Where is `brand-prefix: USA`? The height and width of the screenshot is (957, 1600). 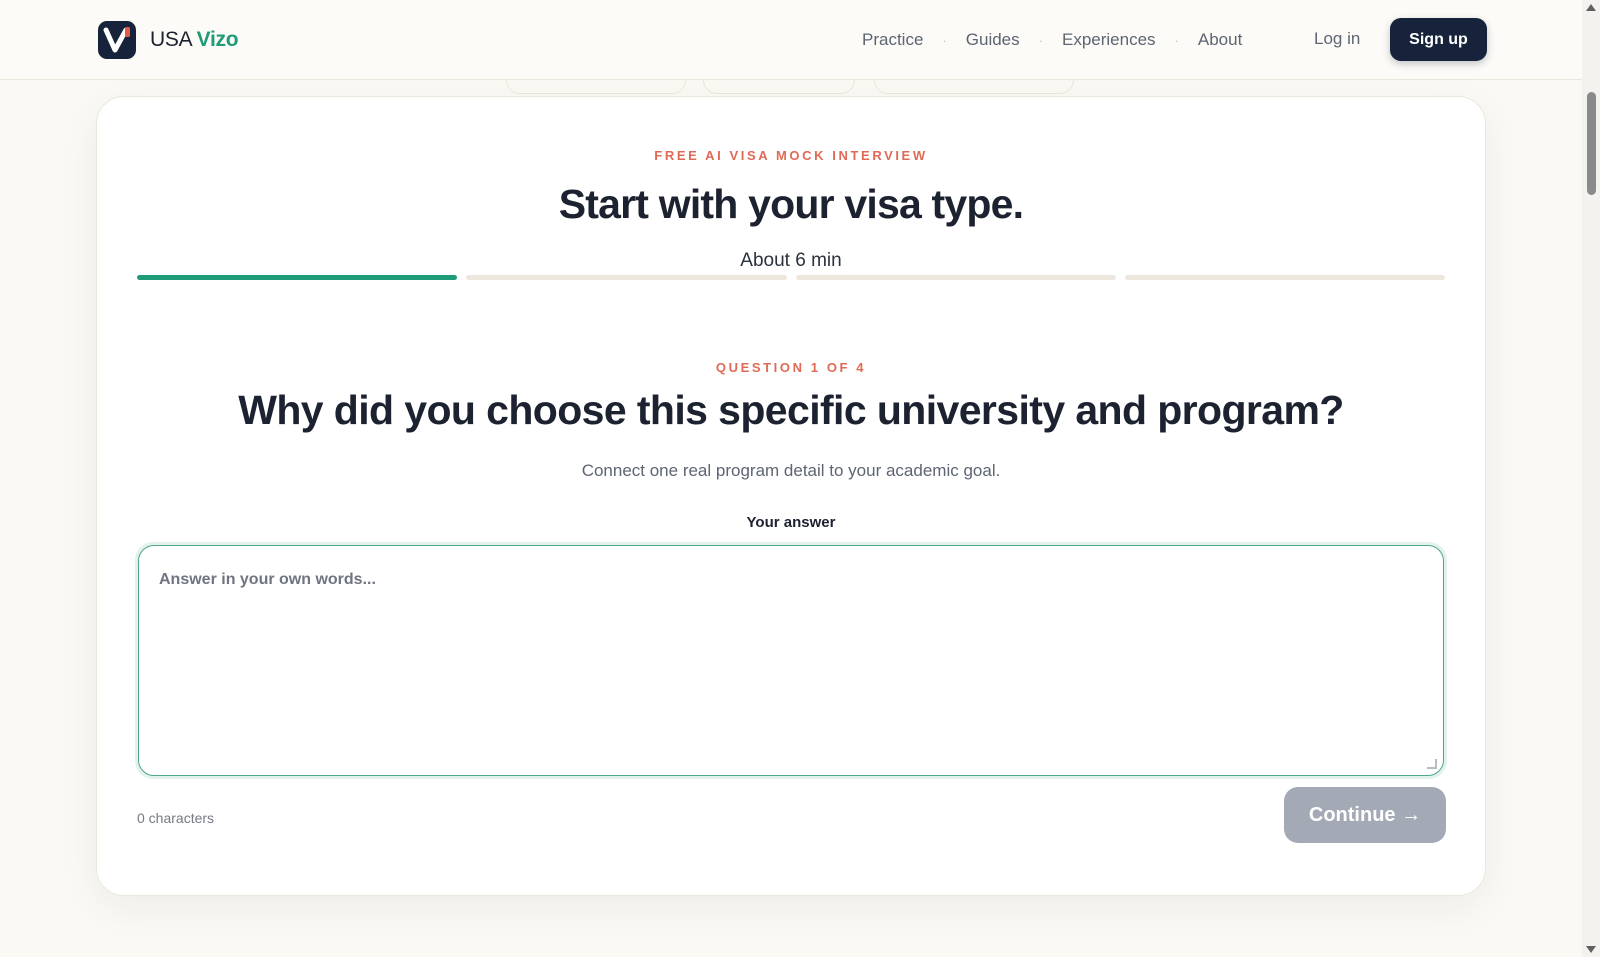 brand-prefix: USA is located at coordinates (171, 39).